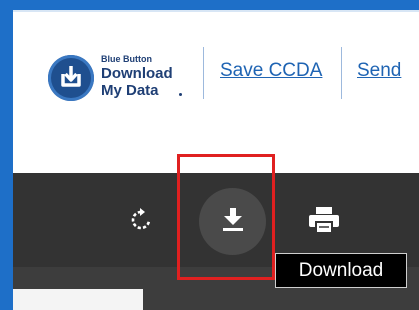 The height and width of the screenshot is (310, 419). I want to click on window-frame-top, so click(209, 5).